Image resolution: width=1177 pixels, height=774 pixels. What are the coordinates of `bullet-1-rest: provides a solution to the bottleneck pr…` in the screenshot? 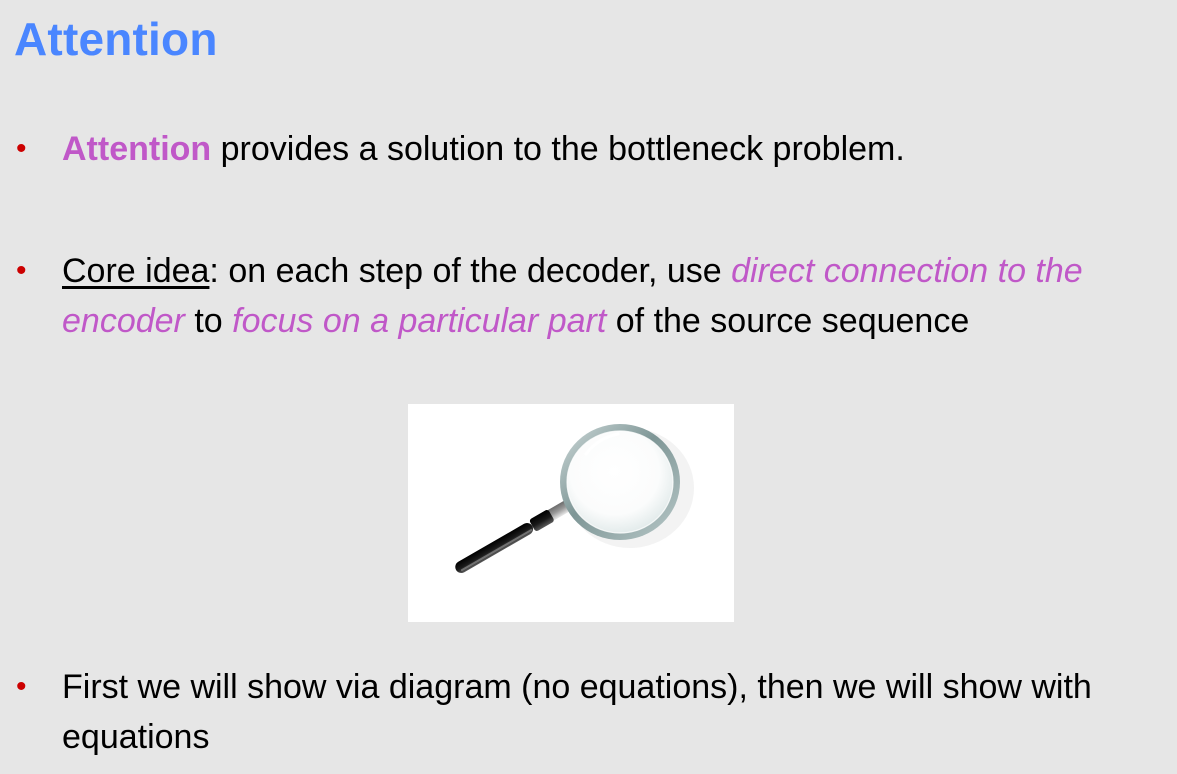 It's located at (558, 149).